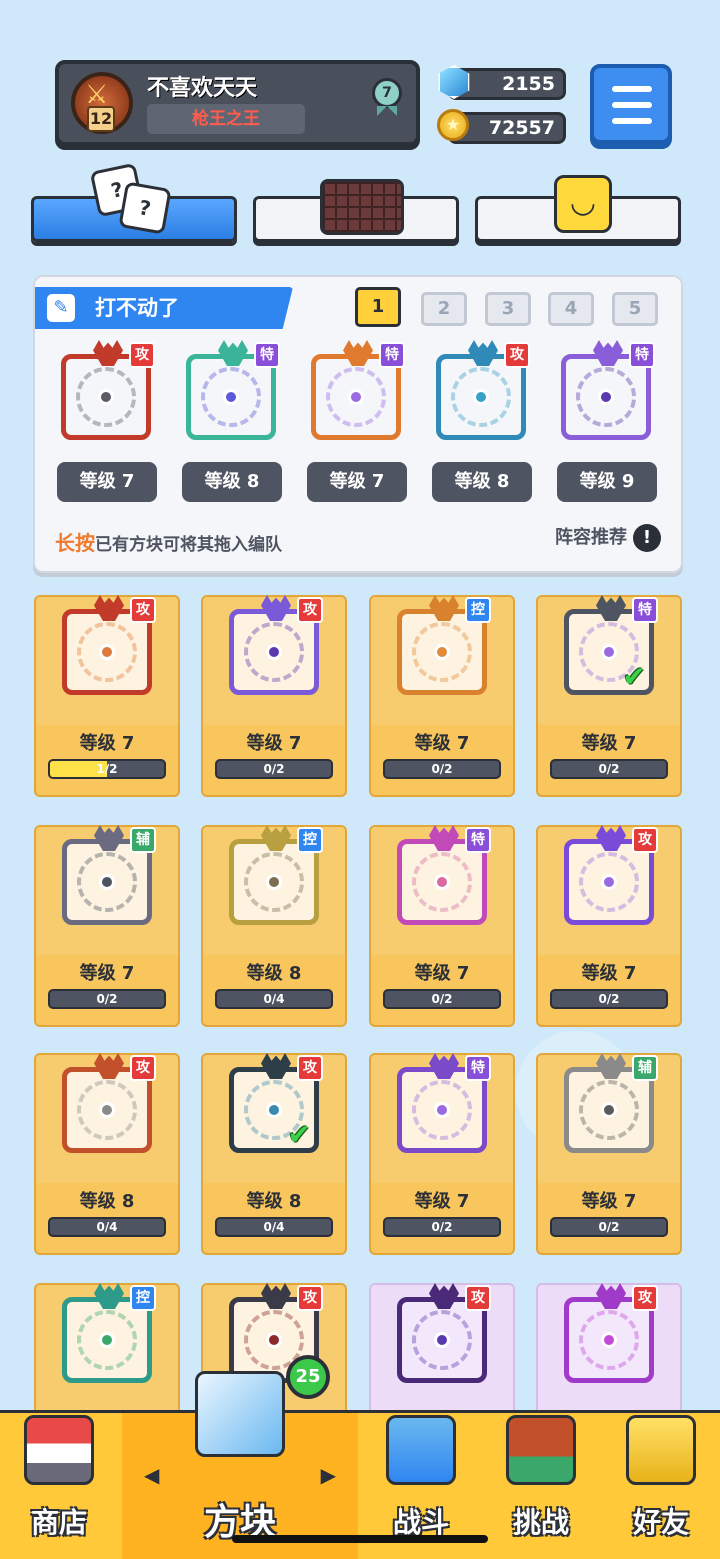  I want to click on block-tile: 特 ✔, so click(609, 647).